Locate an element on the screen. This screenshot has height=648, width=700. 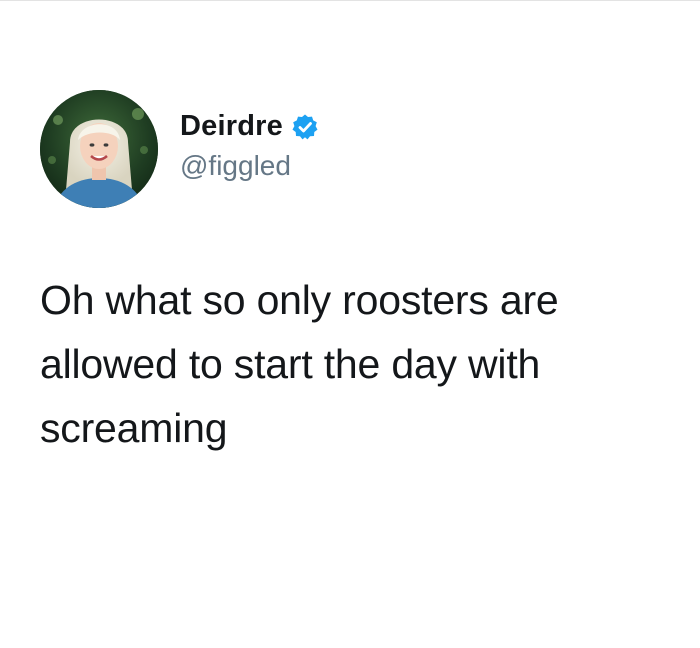
author-display-name: Deirdre is located at coordinates (231, 126).